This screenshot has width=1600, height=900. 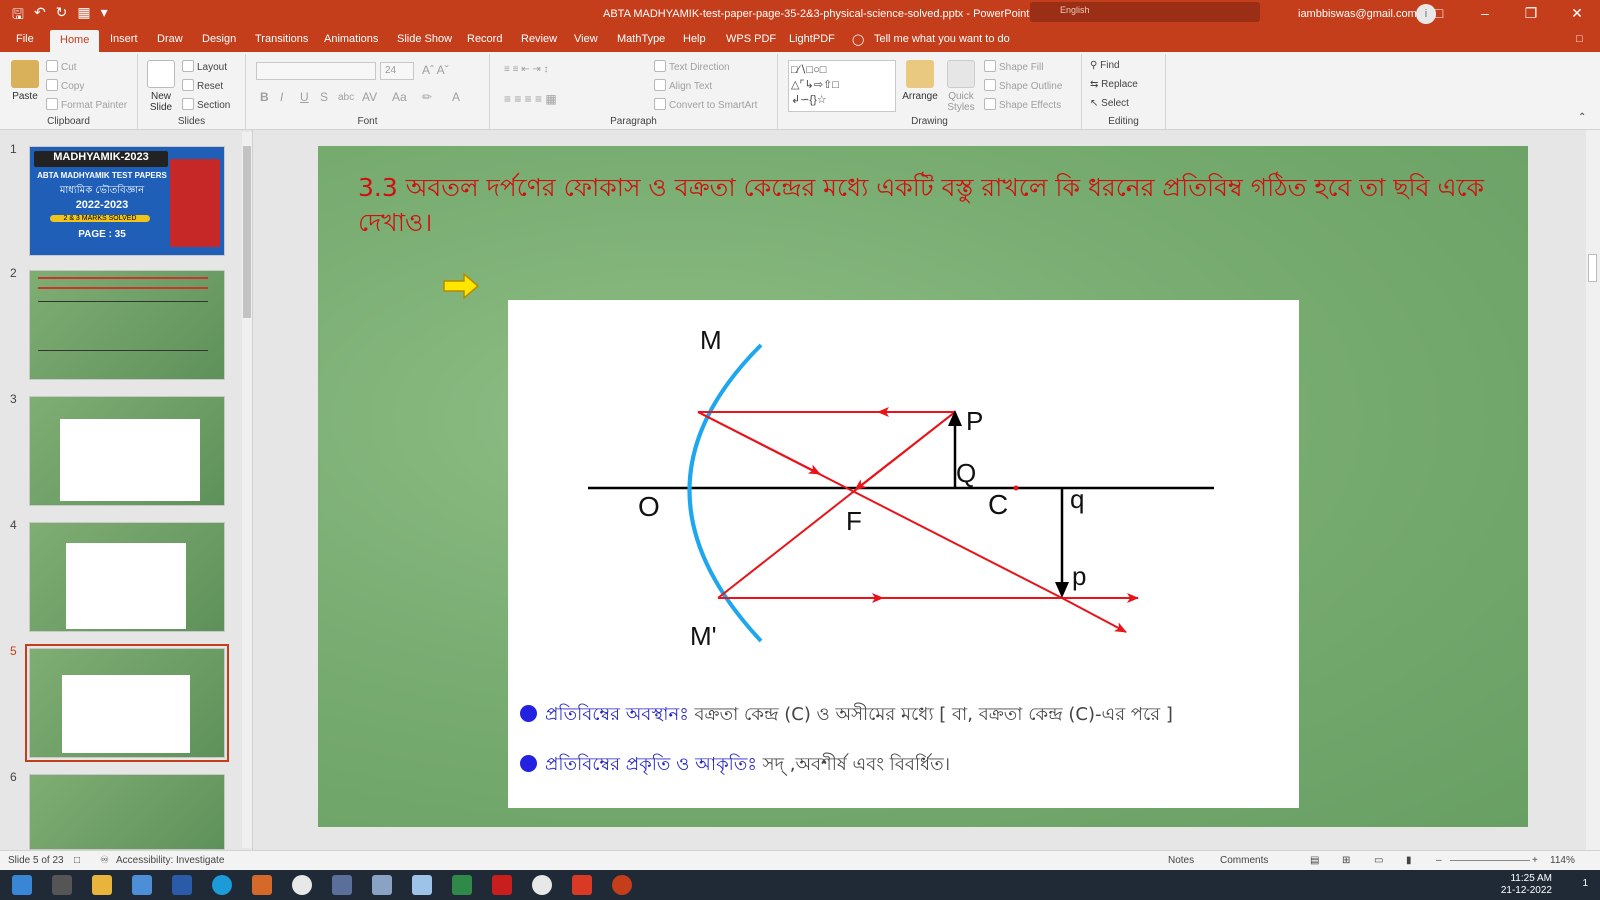 I want to click on tab-home: Home, so click(x=75, y=41).